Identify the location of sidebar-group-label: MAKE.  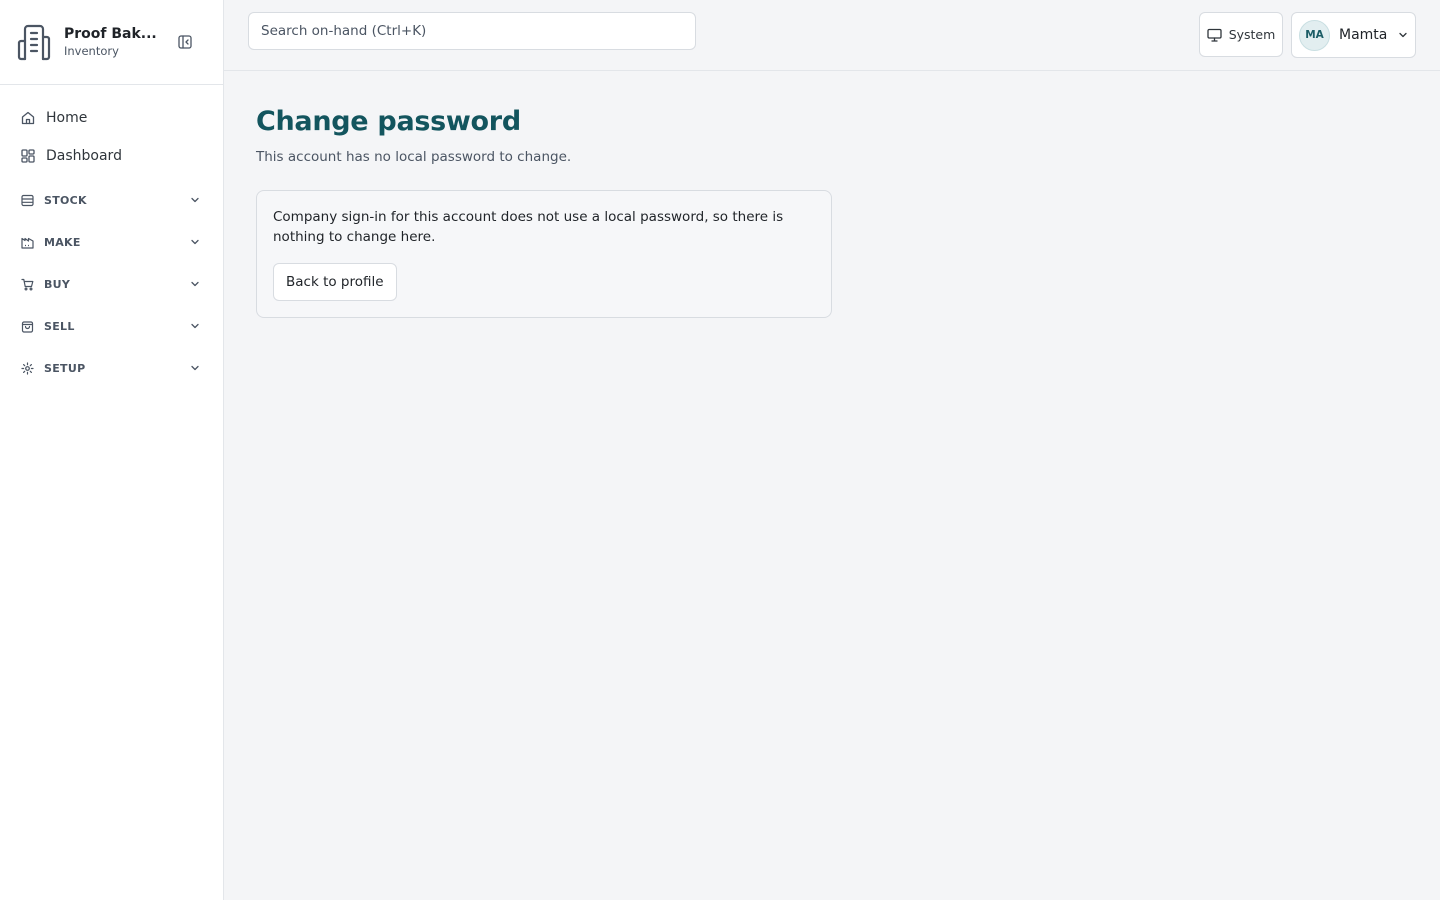
(62, 242).